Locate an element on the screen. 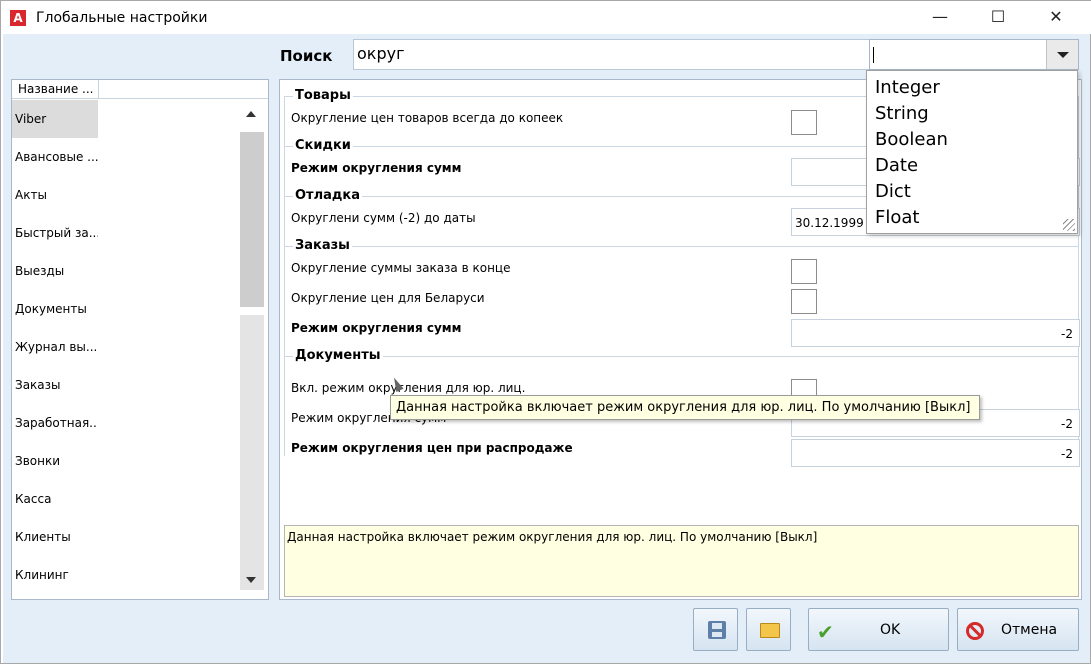  group-title: Отладка is located at coordinates (327, 195).